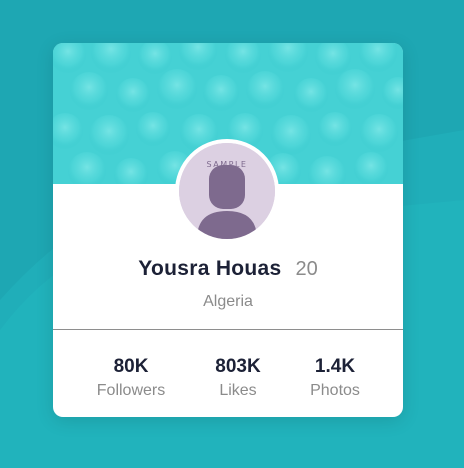 This screenshot has height=468, width=464. I want to click on profile-country: Algeria, so click(228, 301).